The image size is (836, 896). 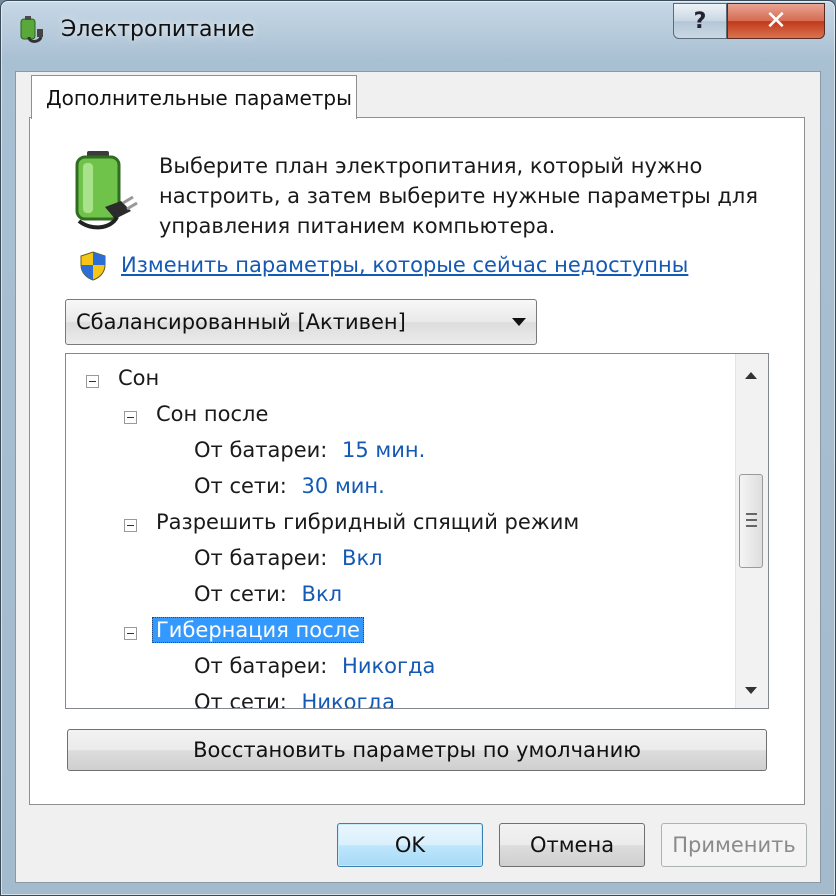 I want to click on tree-item-sleep-battery: От батареи: 15 мин., so click(x=309, y=450).